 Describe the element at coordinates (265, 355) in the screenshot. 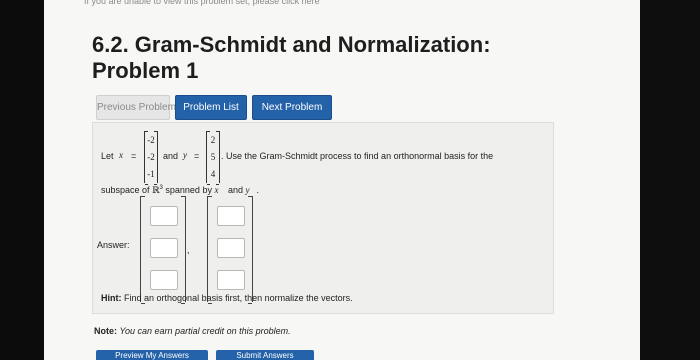

I see `submit-answers-button: Submit Answers` at that location.